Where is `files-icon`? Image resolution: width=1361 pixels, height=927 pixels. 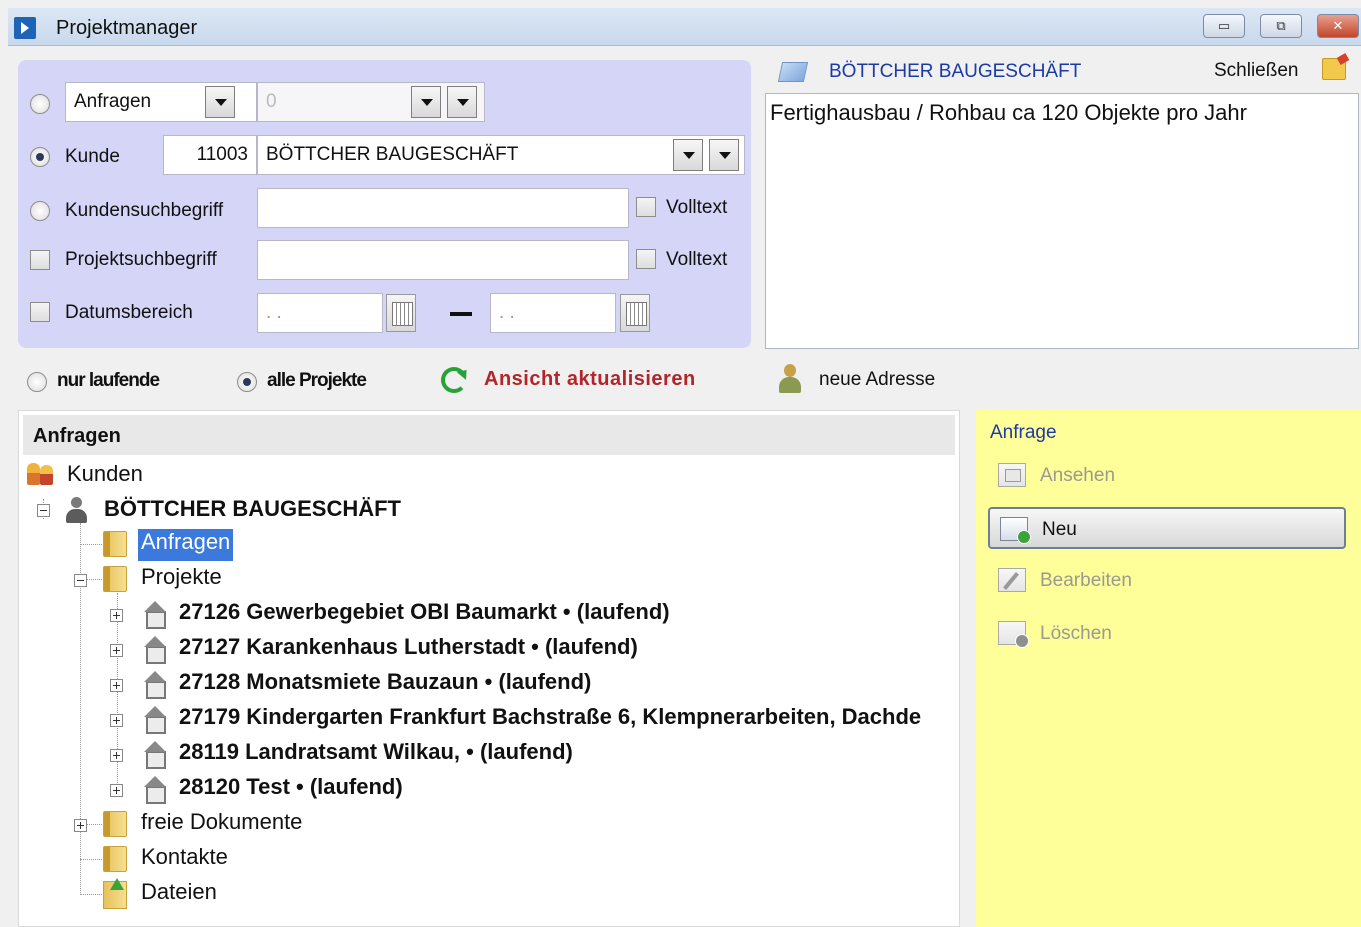 files-icon is located at coordinates (115, 893).